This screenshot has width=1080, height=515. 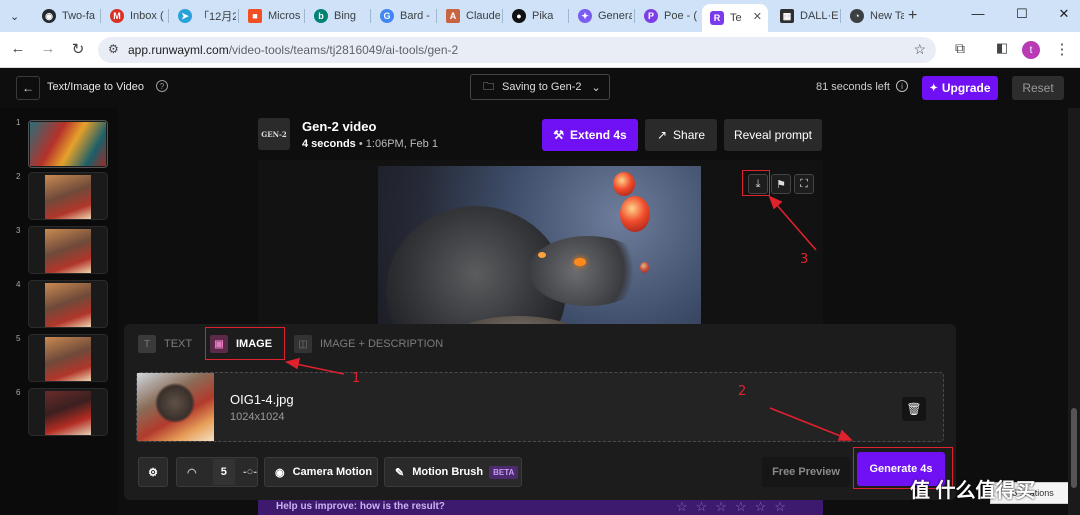 I want to click on site-watermark: 值 什么值得买, so click(x=973, y=491).